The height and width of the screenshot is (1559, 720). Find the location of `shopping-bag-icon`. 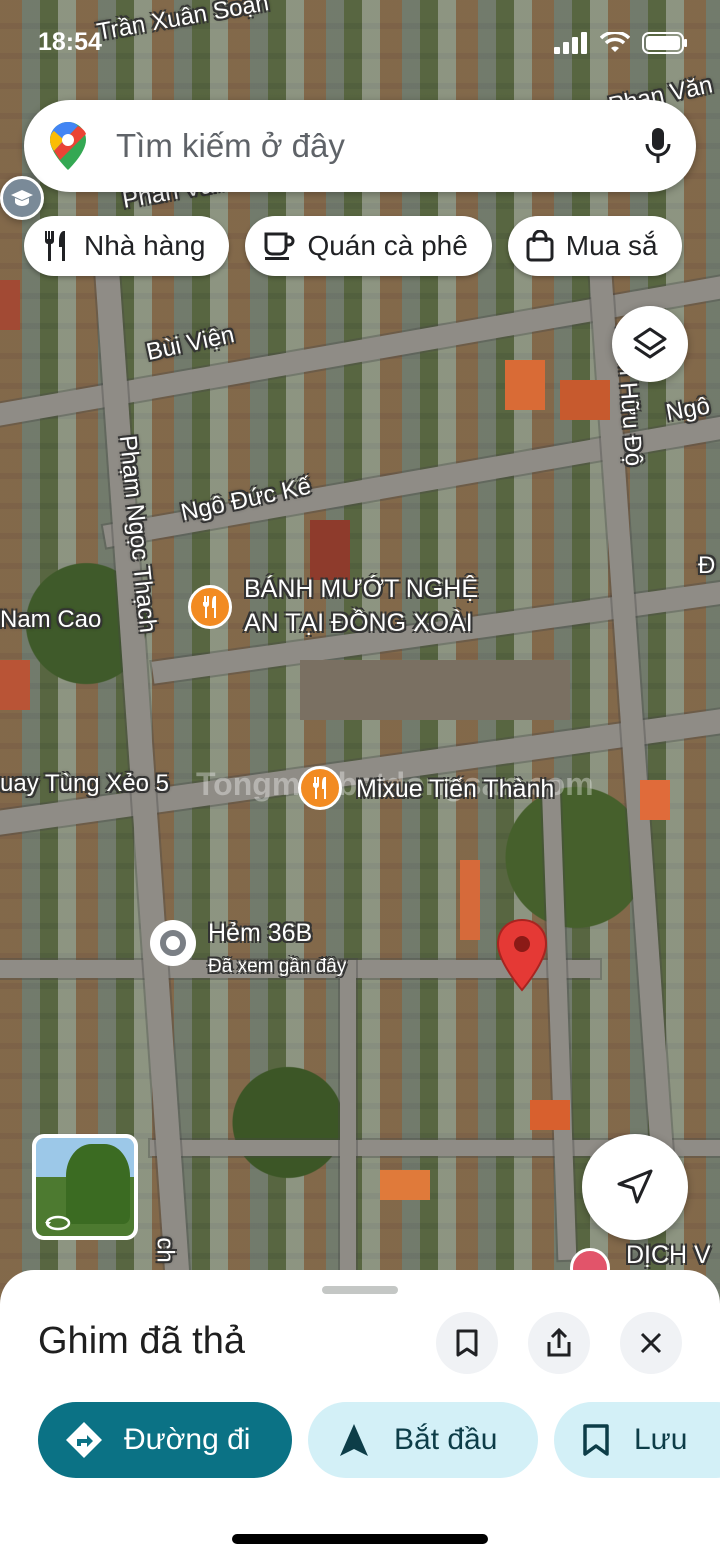

shopping-bag-icon is located at coordinates (540, 246).